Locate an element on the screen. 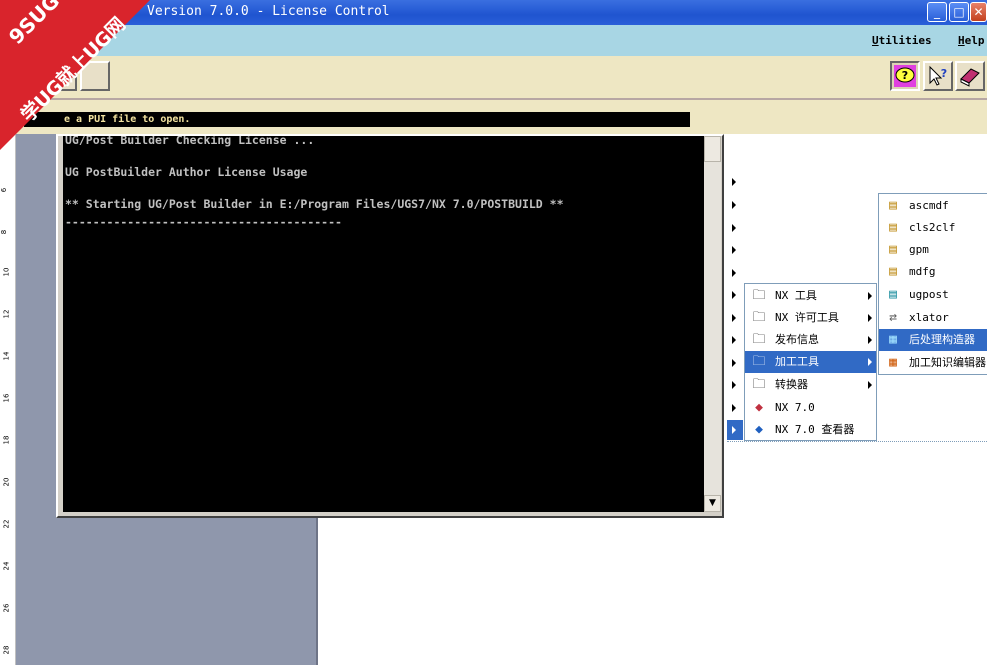 This screenshot has width=987, height=665. menu-help: Help is located at coordinates (971, 40).